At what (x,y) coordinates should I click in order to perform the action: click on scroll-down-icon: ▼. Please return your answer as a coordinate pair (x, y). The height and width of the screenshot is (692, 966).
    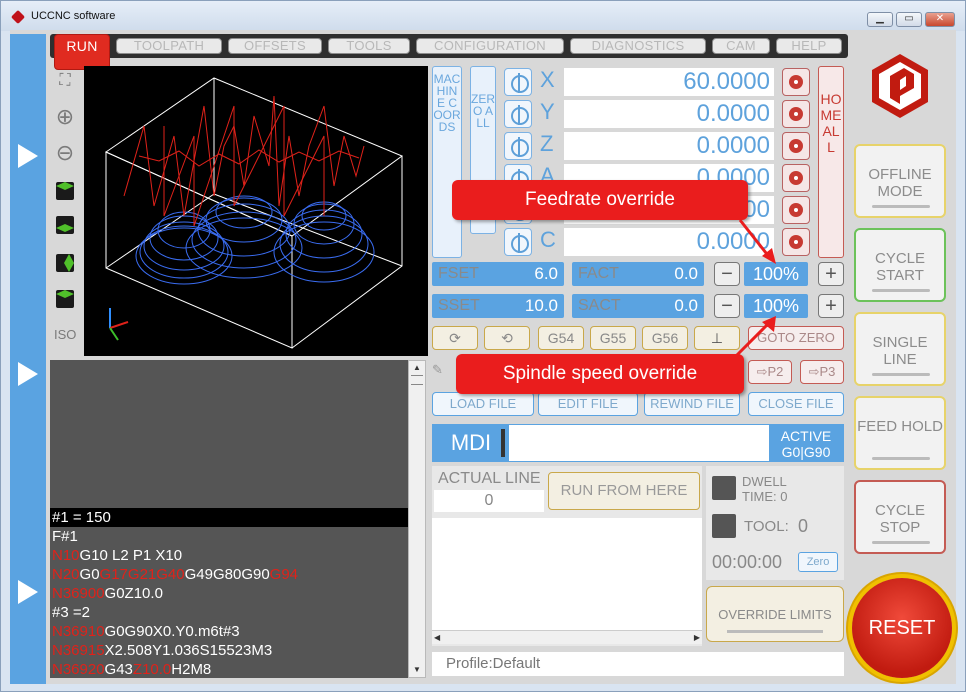
    Looking at the image, I should click on (417, 670).